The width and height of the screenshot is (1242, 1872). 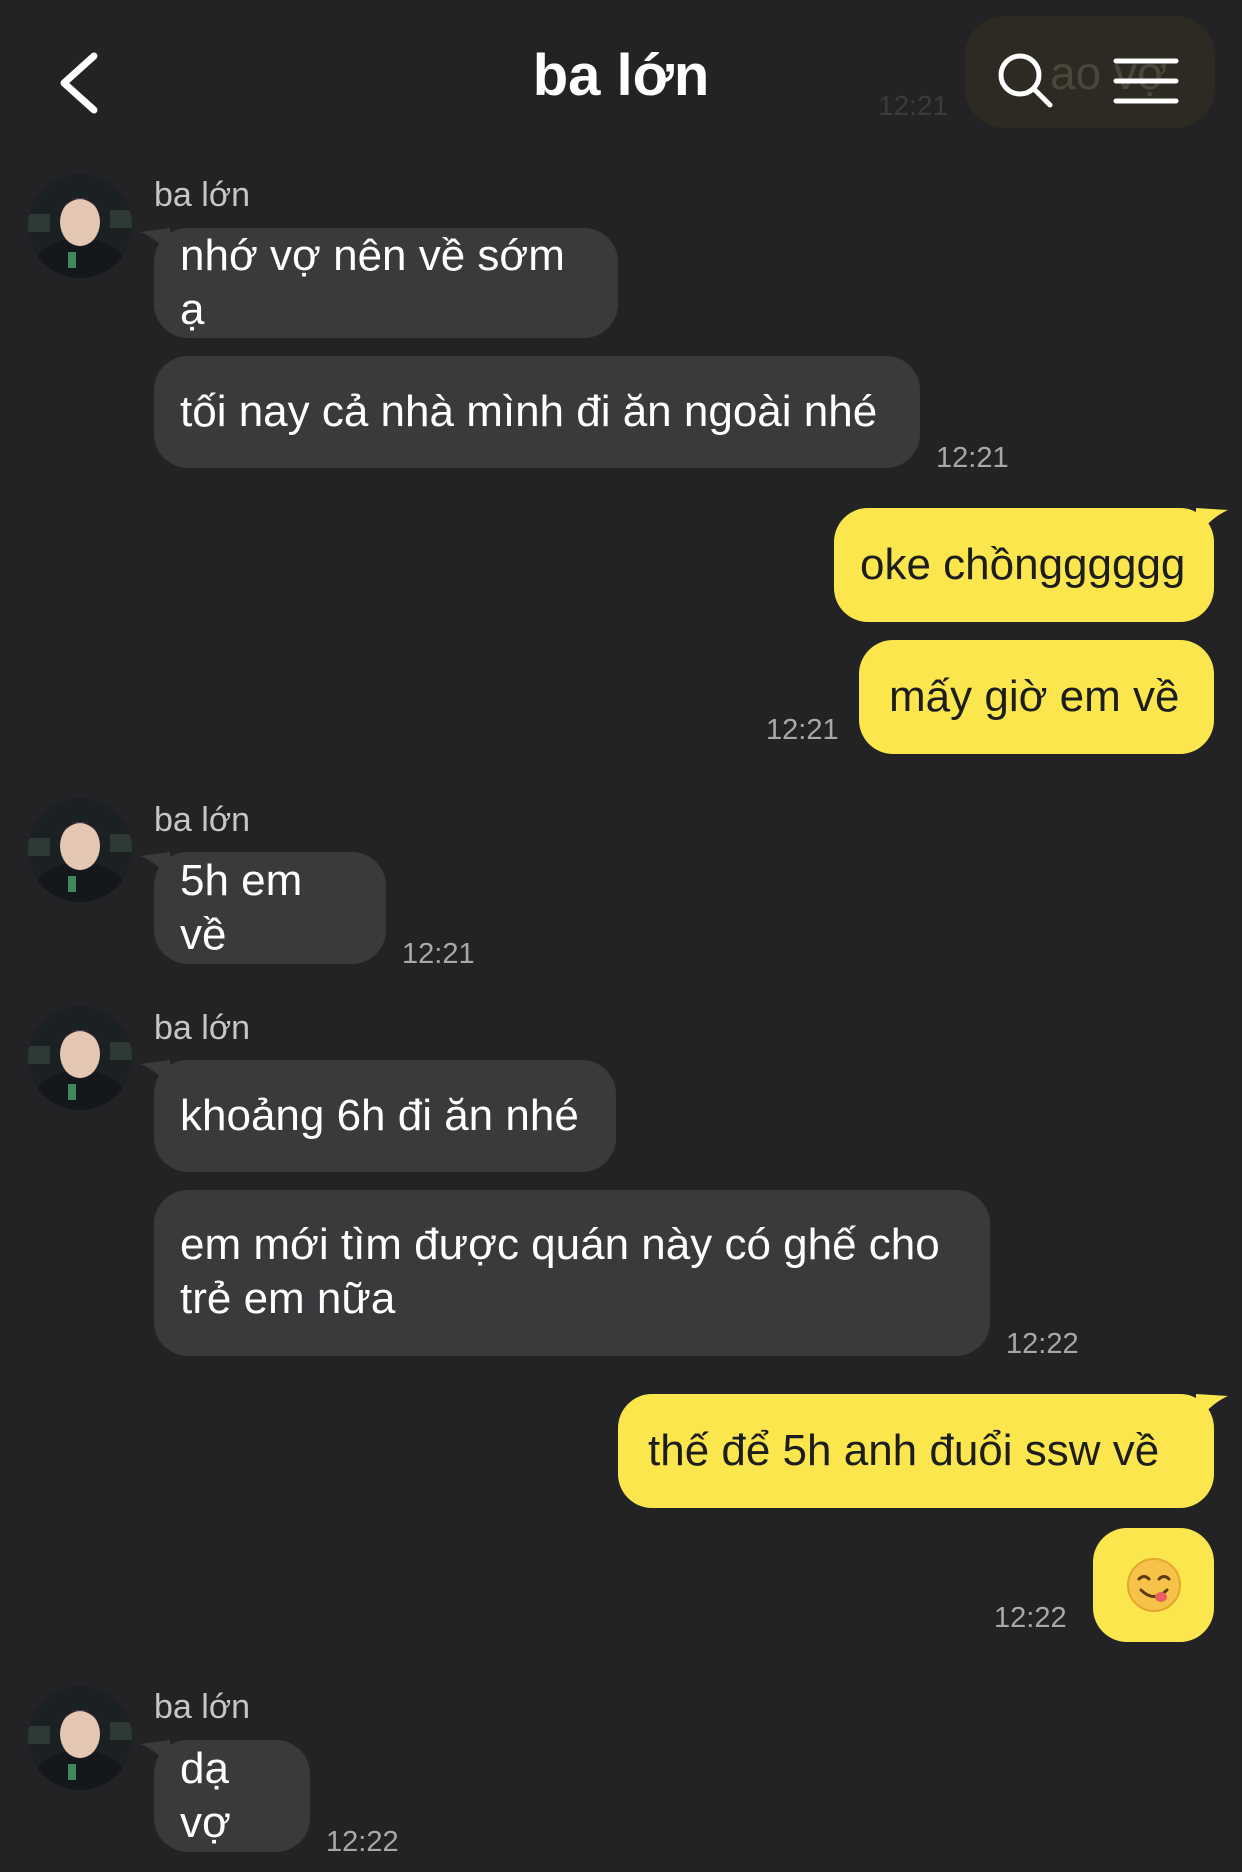 I want to click on message-bubble: thế để 5h anh đuổi ssw về, so click(x=916, y=1451).